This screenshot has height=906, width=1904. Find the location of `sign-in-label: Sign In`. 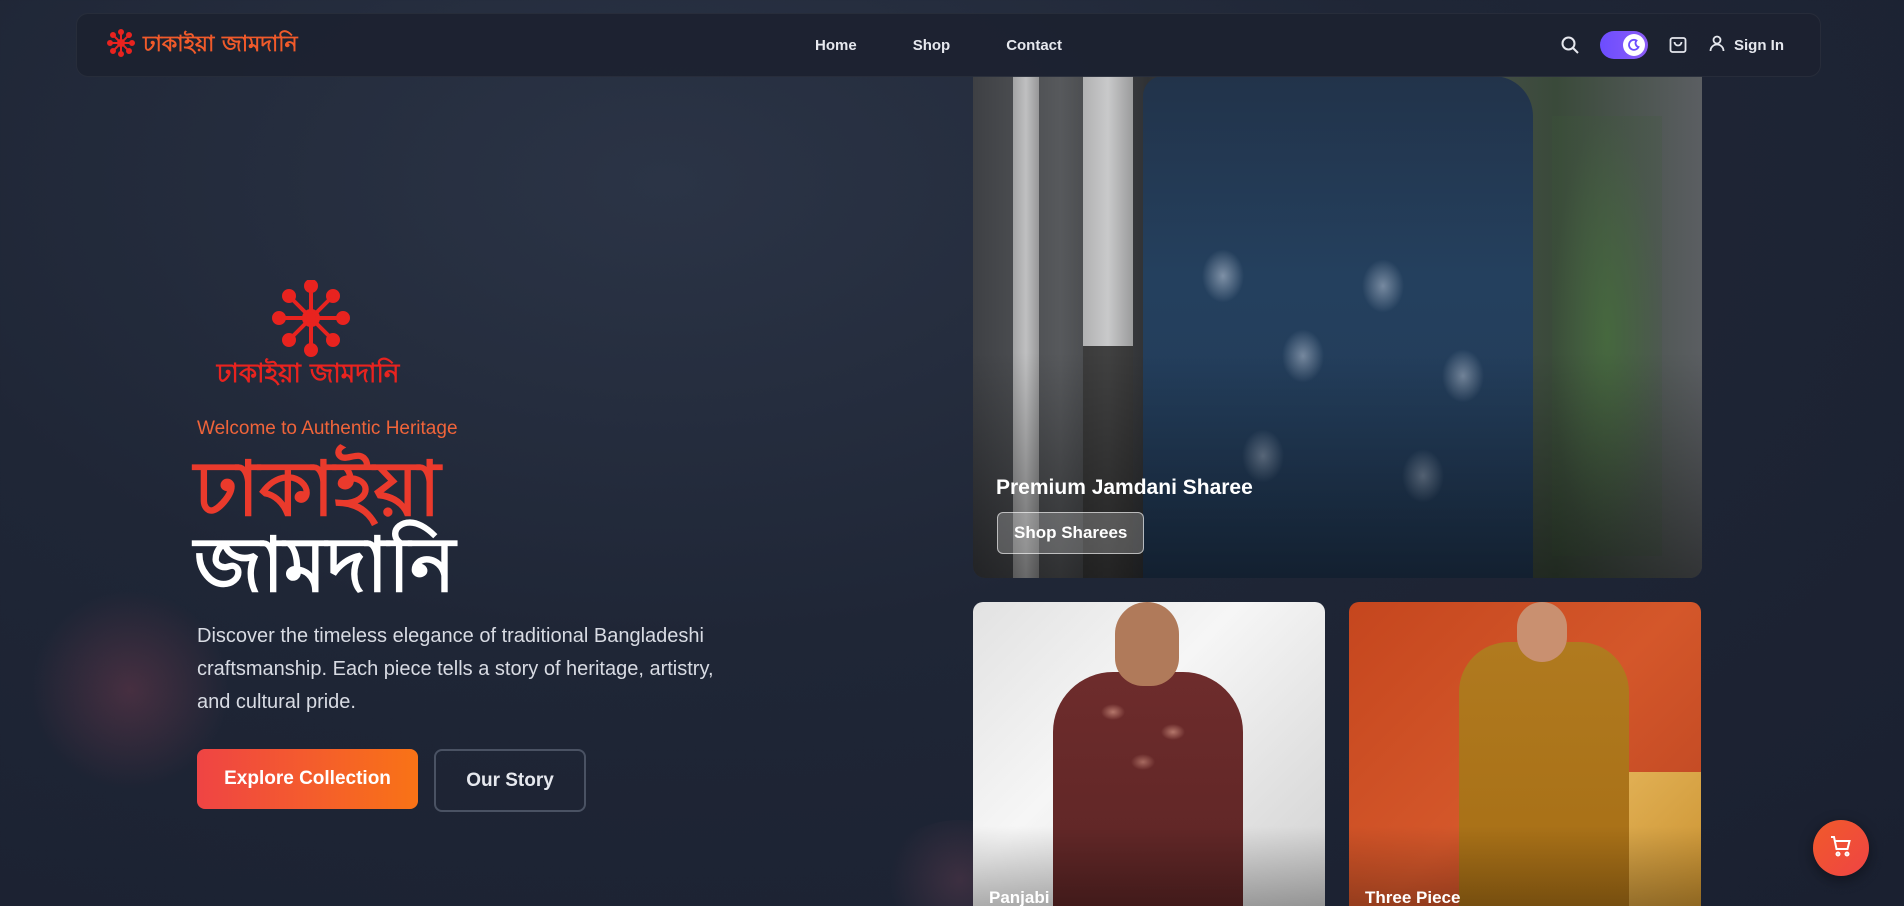

sign-in-label: Sign In is located at coordinates (1759, 45).